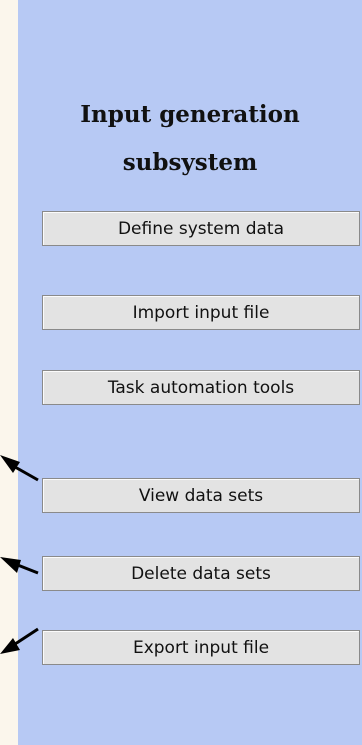 Image resolution: width=362 pixels, height=745 pixels. Describe the element at coordinates (201, 647) in the screenshot. I see `export-input-file-button: Export input file` at that location.